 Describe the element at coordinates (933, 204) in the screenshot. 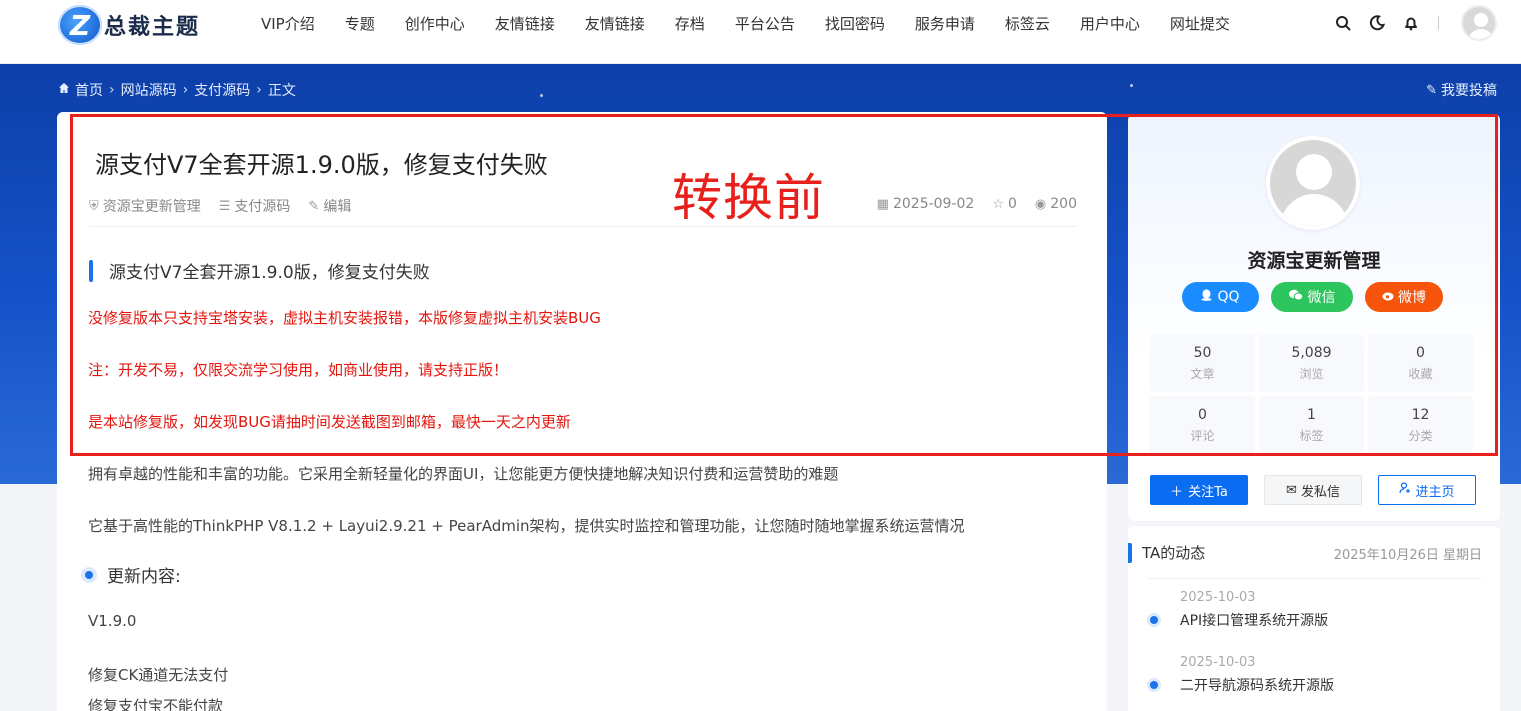

I see `date-value: 2025-09-02` at that location.